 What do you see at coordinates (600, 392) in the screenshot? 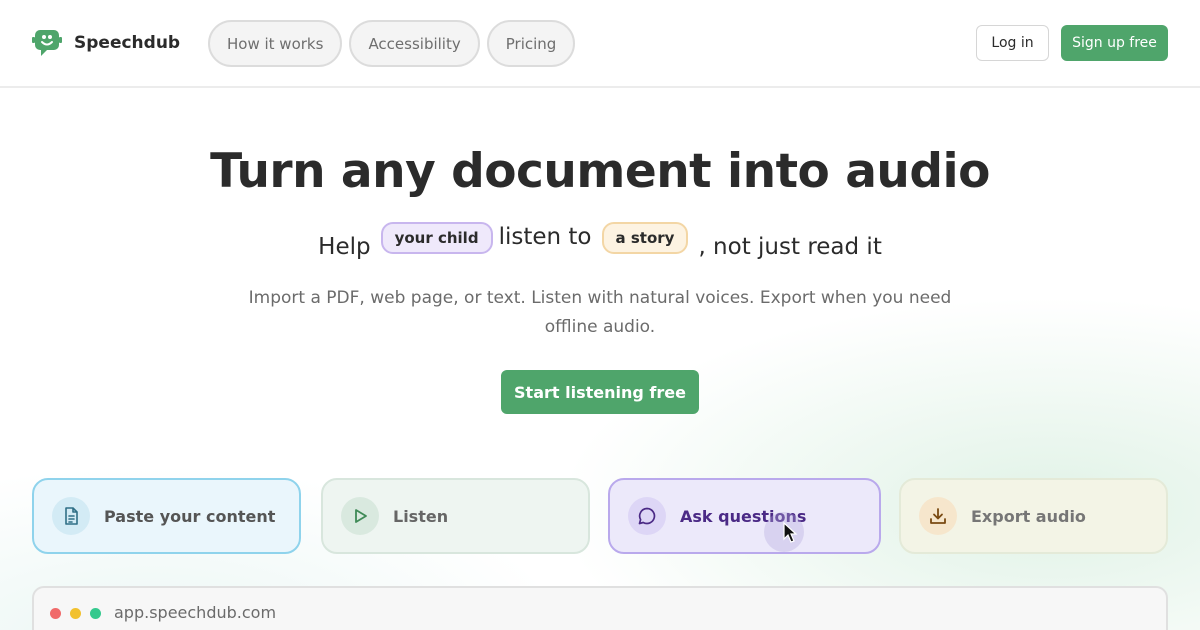
I see `start-listening-button: Start listening free` at bounding box center [600, 392].